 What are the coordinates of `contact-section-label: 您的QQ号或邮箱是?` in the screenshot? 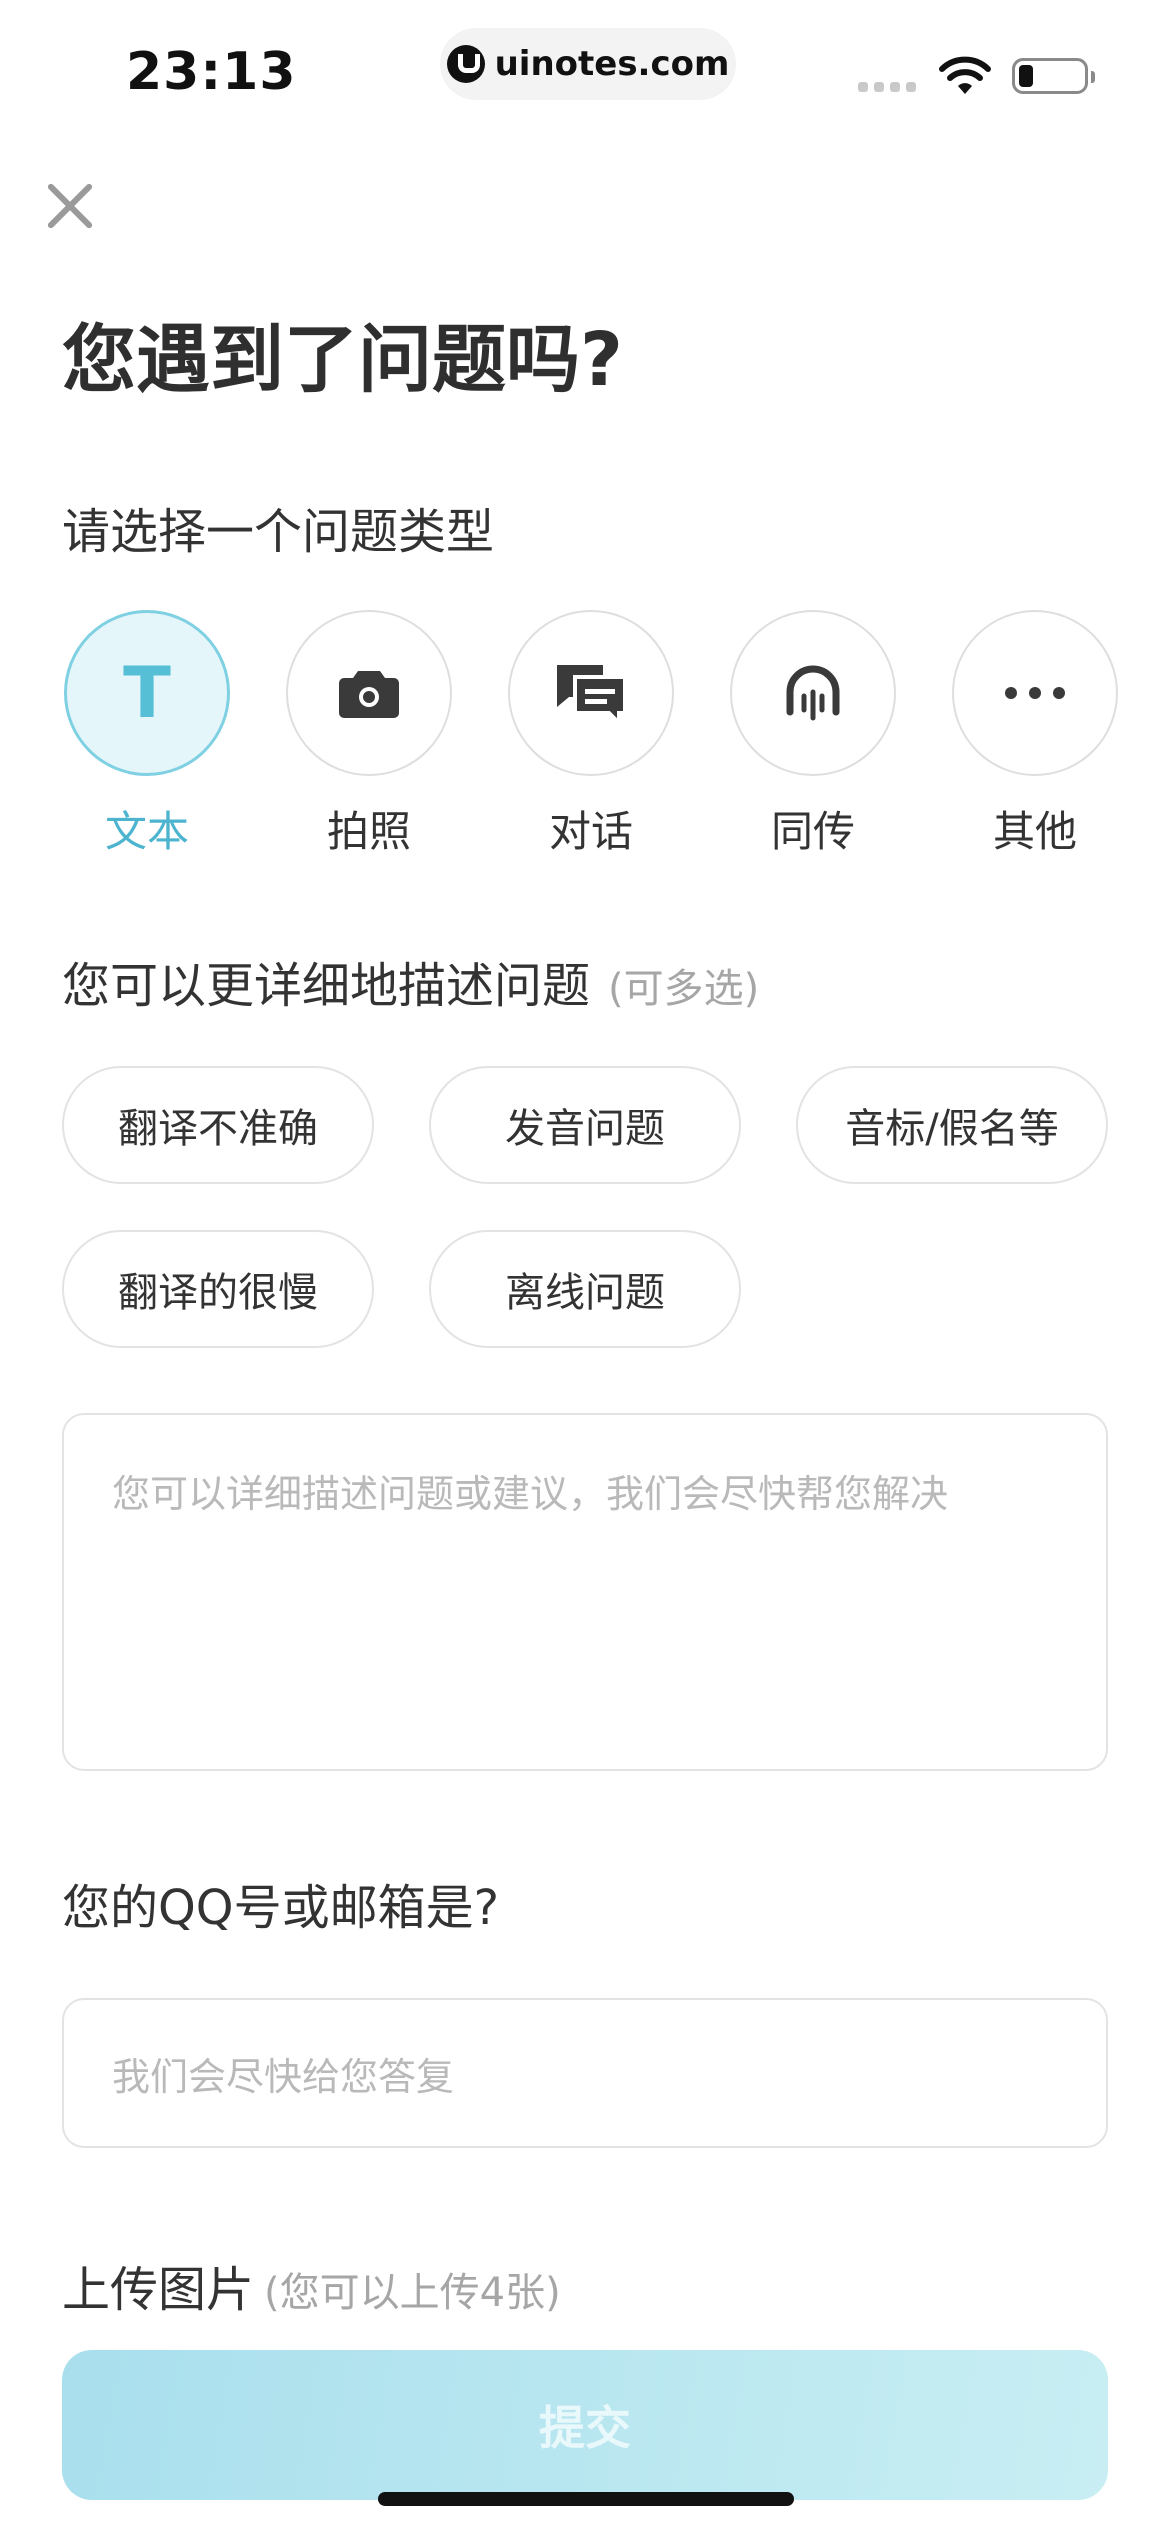 It's located at (281, 1908).